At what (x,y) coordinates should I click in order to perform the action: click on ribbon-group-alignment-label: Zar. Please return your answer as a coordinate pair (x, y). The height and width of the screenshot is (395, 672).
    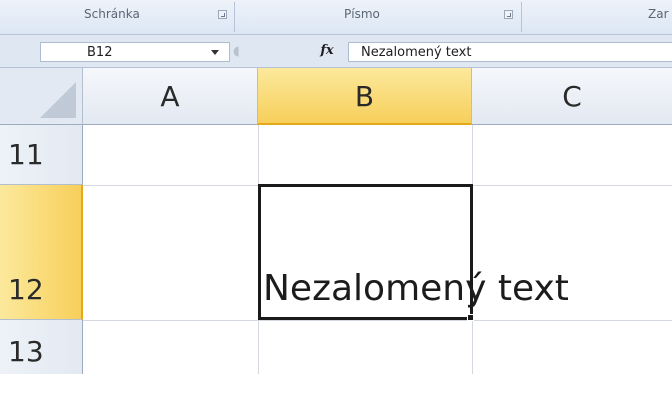
    Looking at the image, I should click on (658, 14).